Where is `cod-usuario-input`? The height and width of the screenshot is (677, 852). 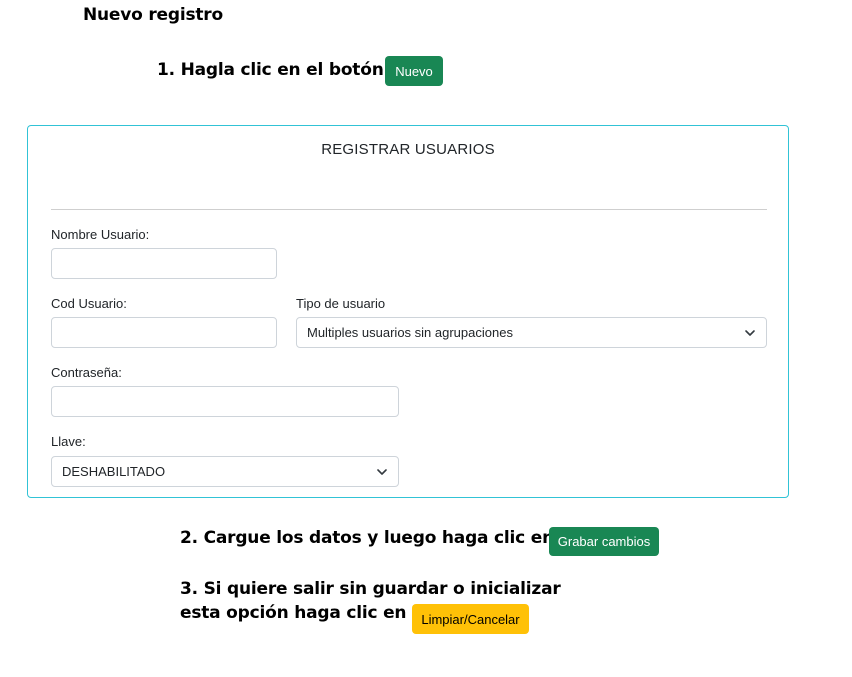 cod-usuario-input is located at coordinates (164, 332).